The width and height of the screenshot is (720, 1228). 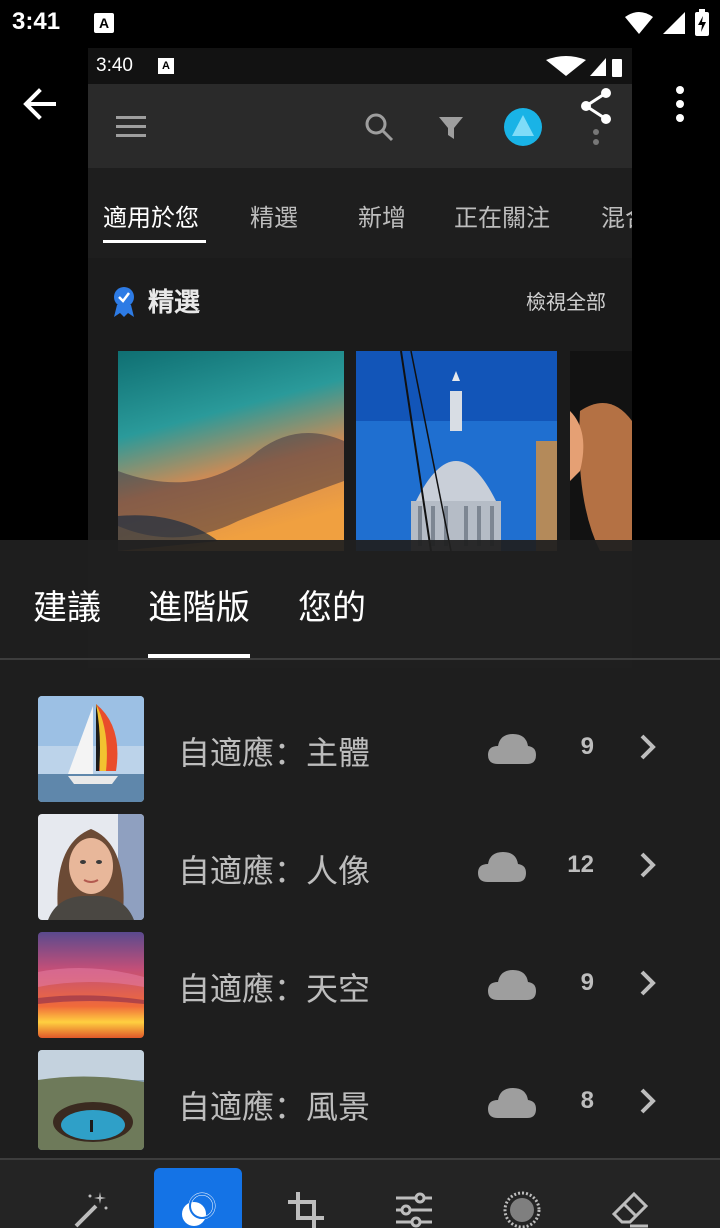 I want to click on healing-button, so click(x=630, y=1198).